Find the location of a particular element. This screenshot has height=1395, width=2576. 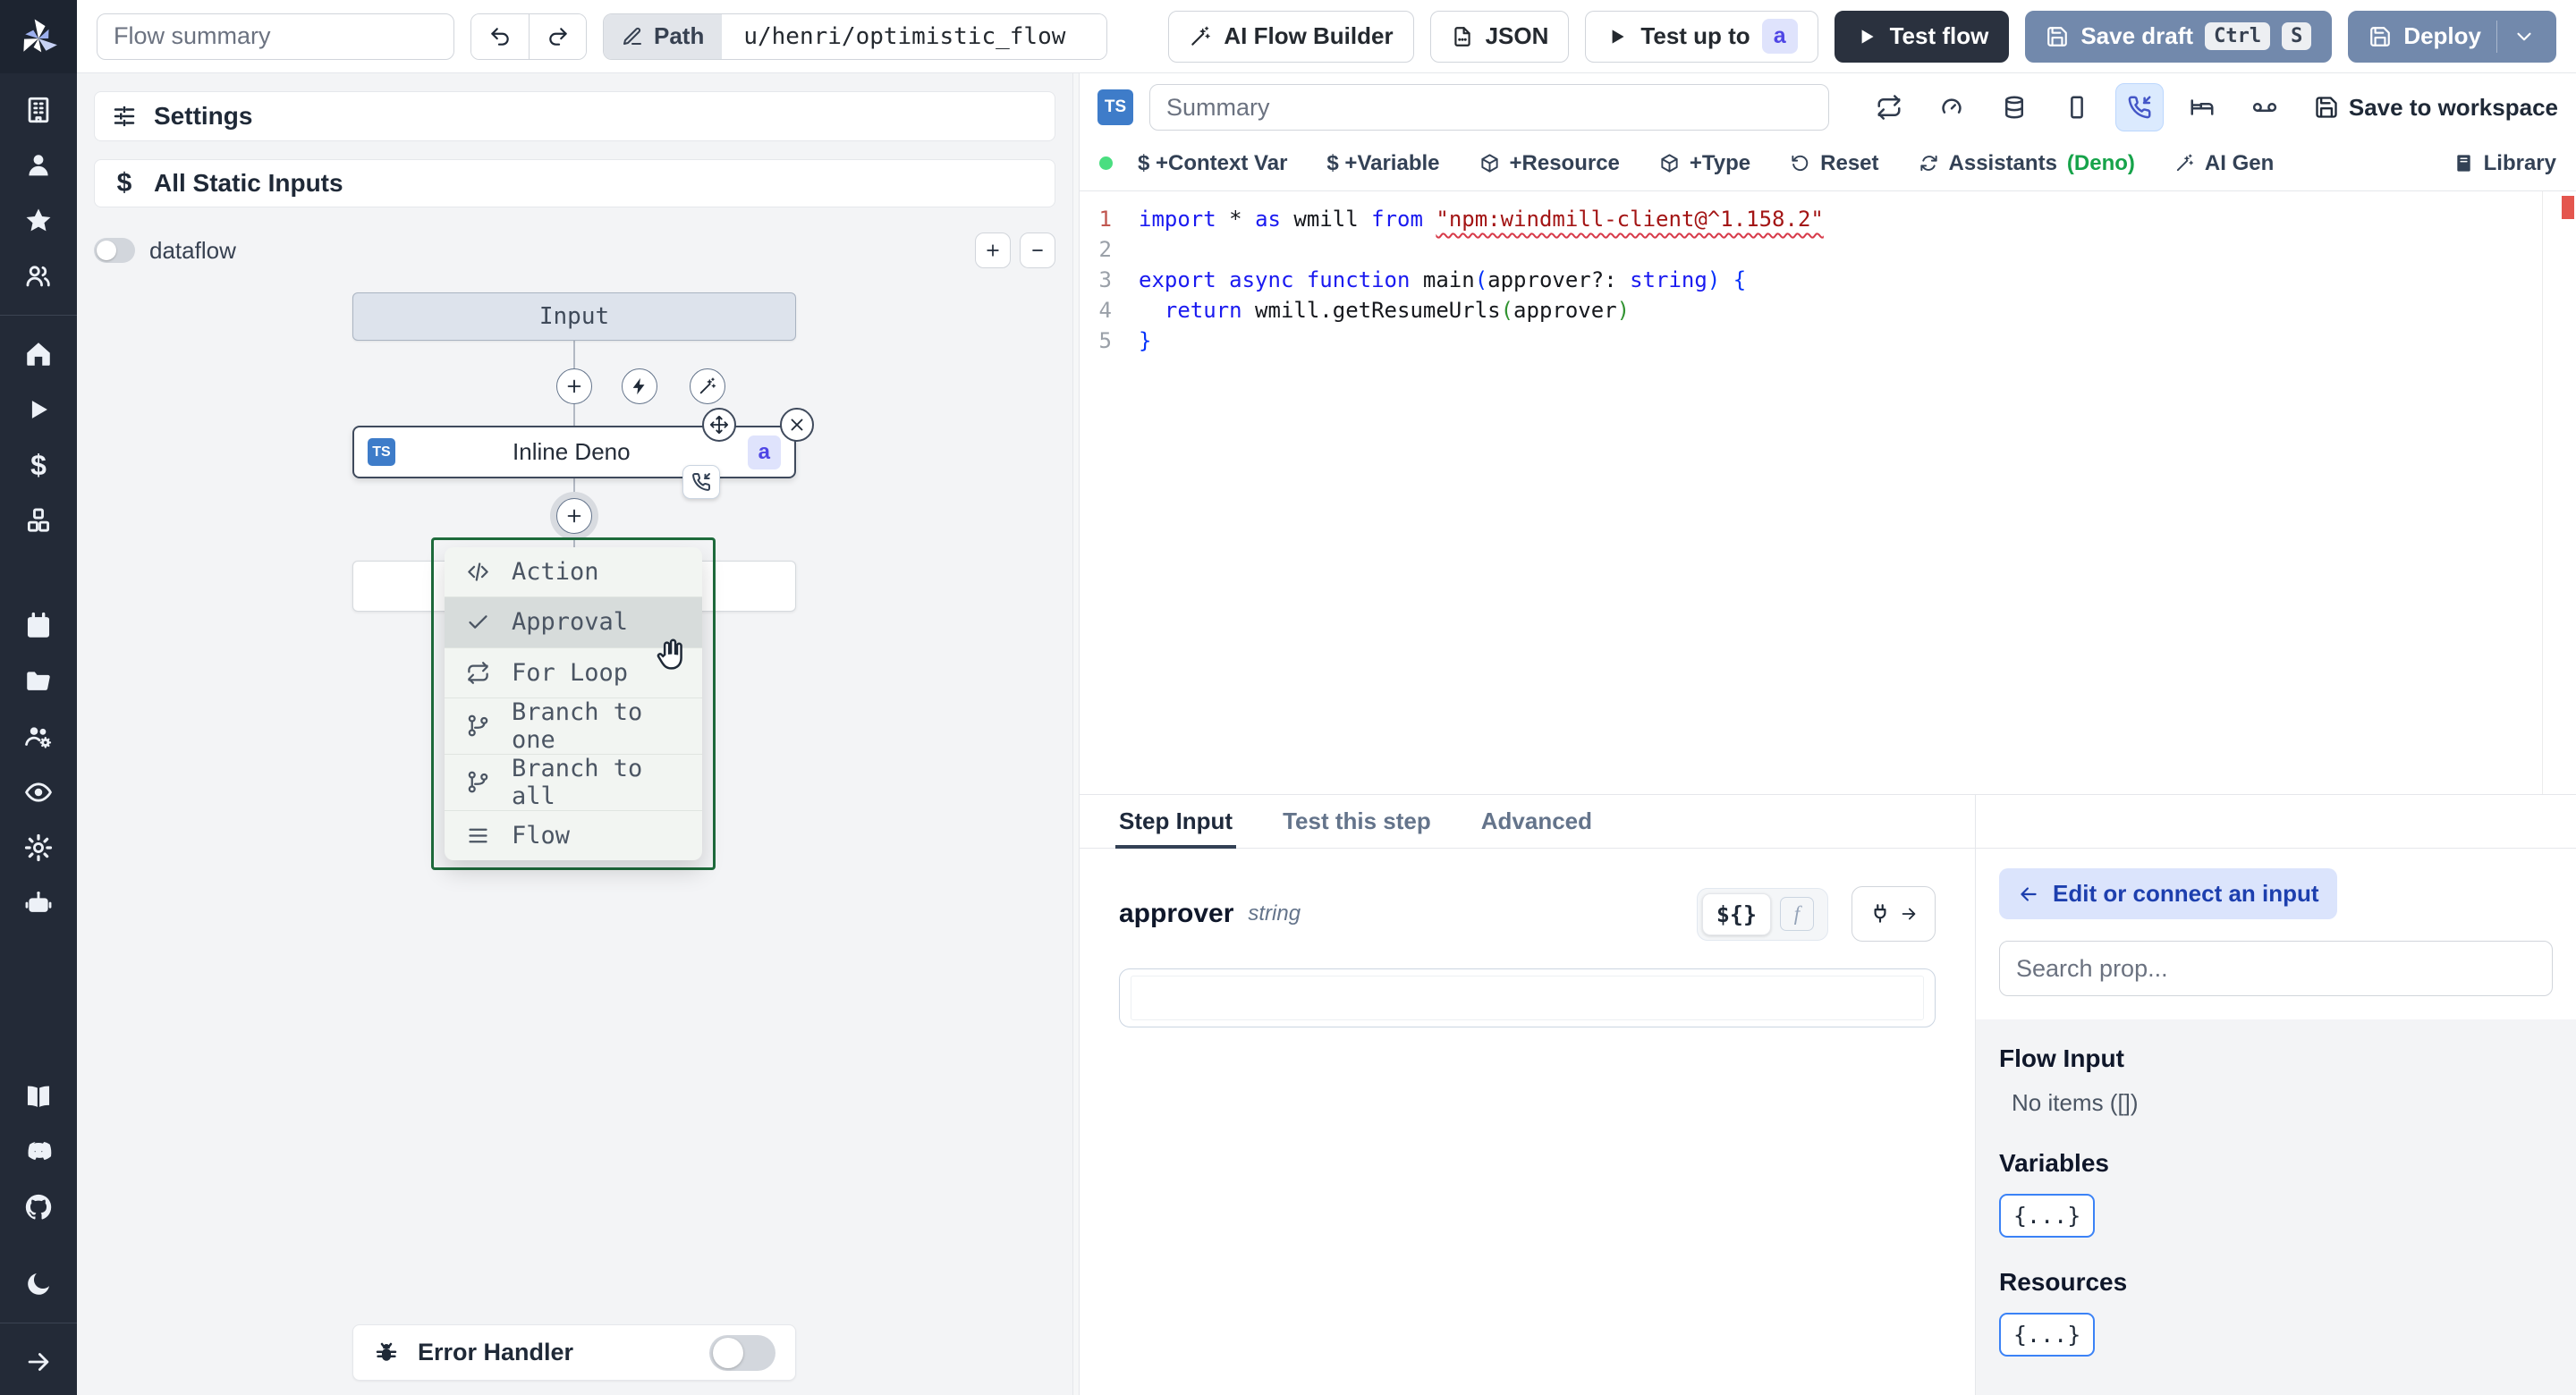

flow-summary-input is located at coordinates (275, 36).